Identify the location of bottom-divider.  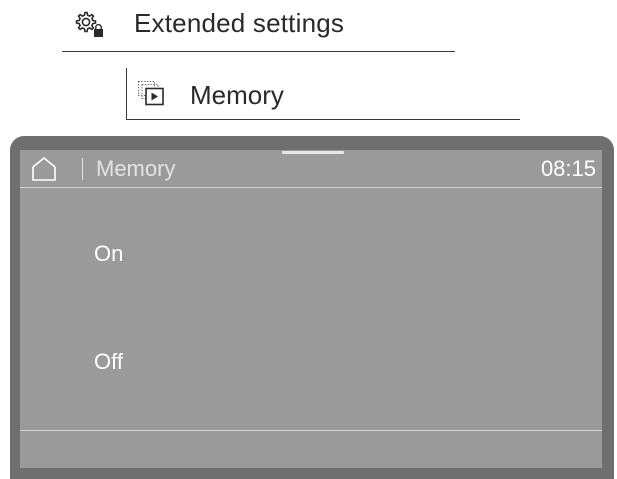
(311, 430).